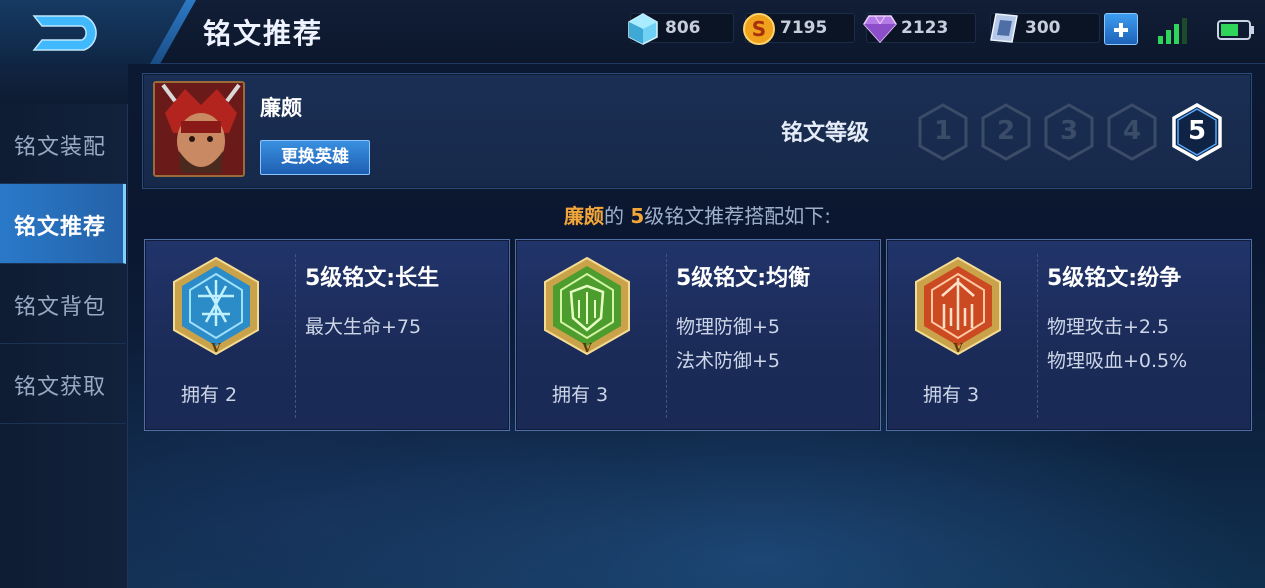 This screenshot has height=588, width=1265. What do you see at coordinates (372, 278) in the screenshot?
I see `rune-title: 5级铭文:长生` at bounding box center [372, 278].